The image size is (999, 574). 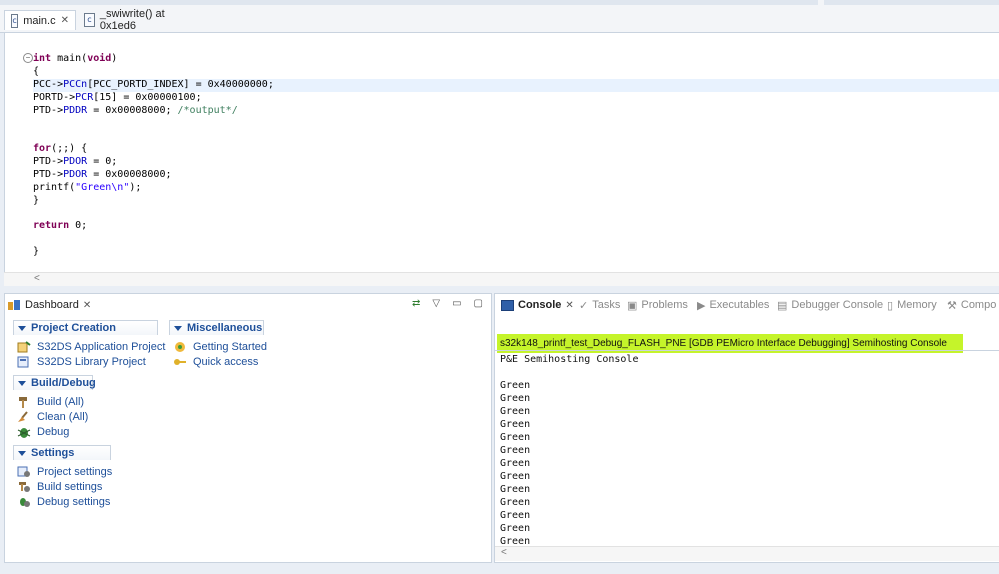 I want to click on link-build-settings: Build settings, so click(x=59, y=487).